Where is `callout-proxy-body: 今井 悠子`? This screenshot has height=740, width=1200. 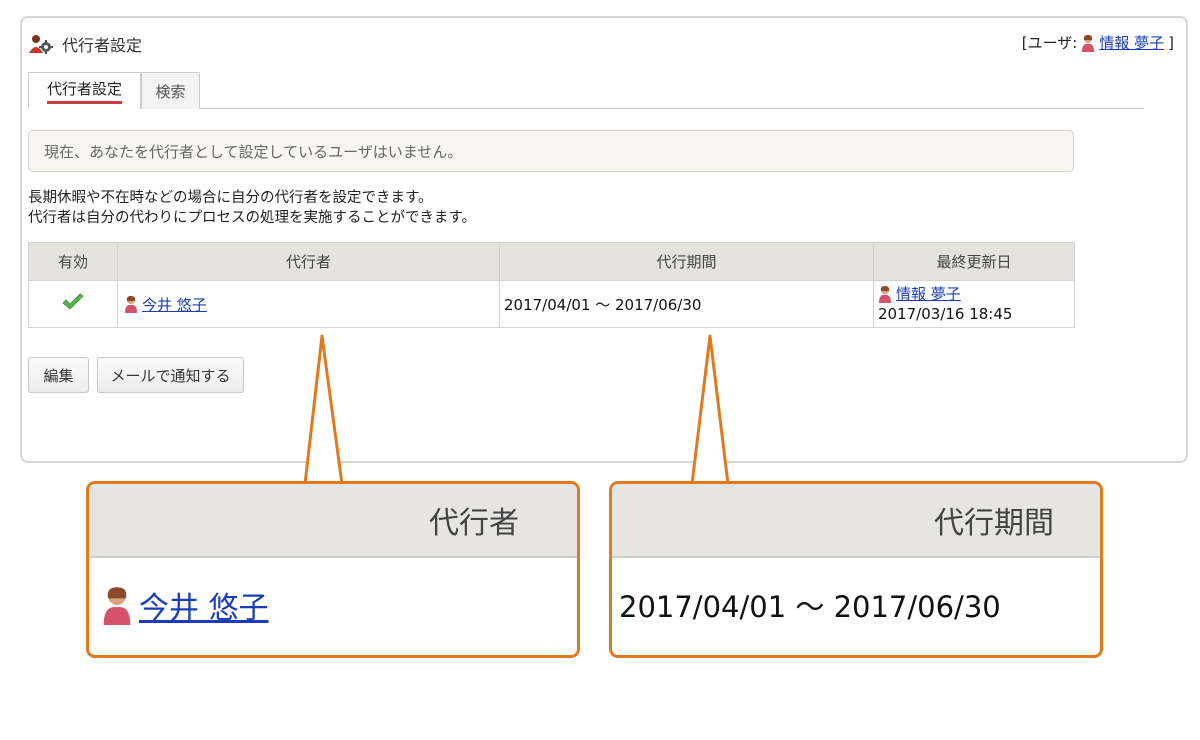 callout-proxy-body: 今井 悠子 is located at coordinates (333, 605).